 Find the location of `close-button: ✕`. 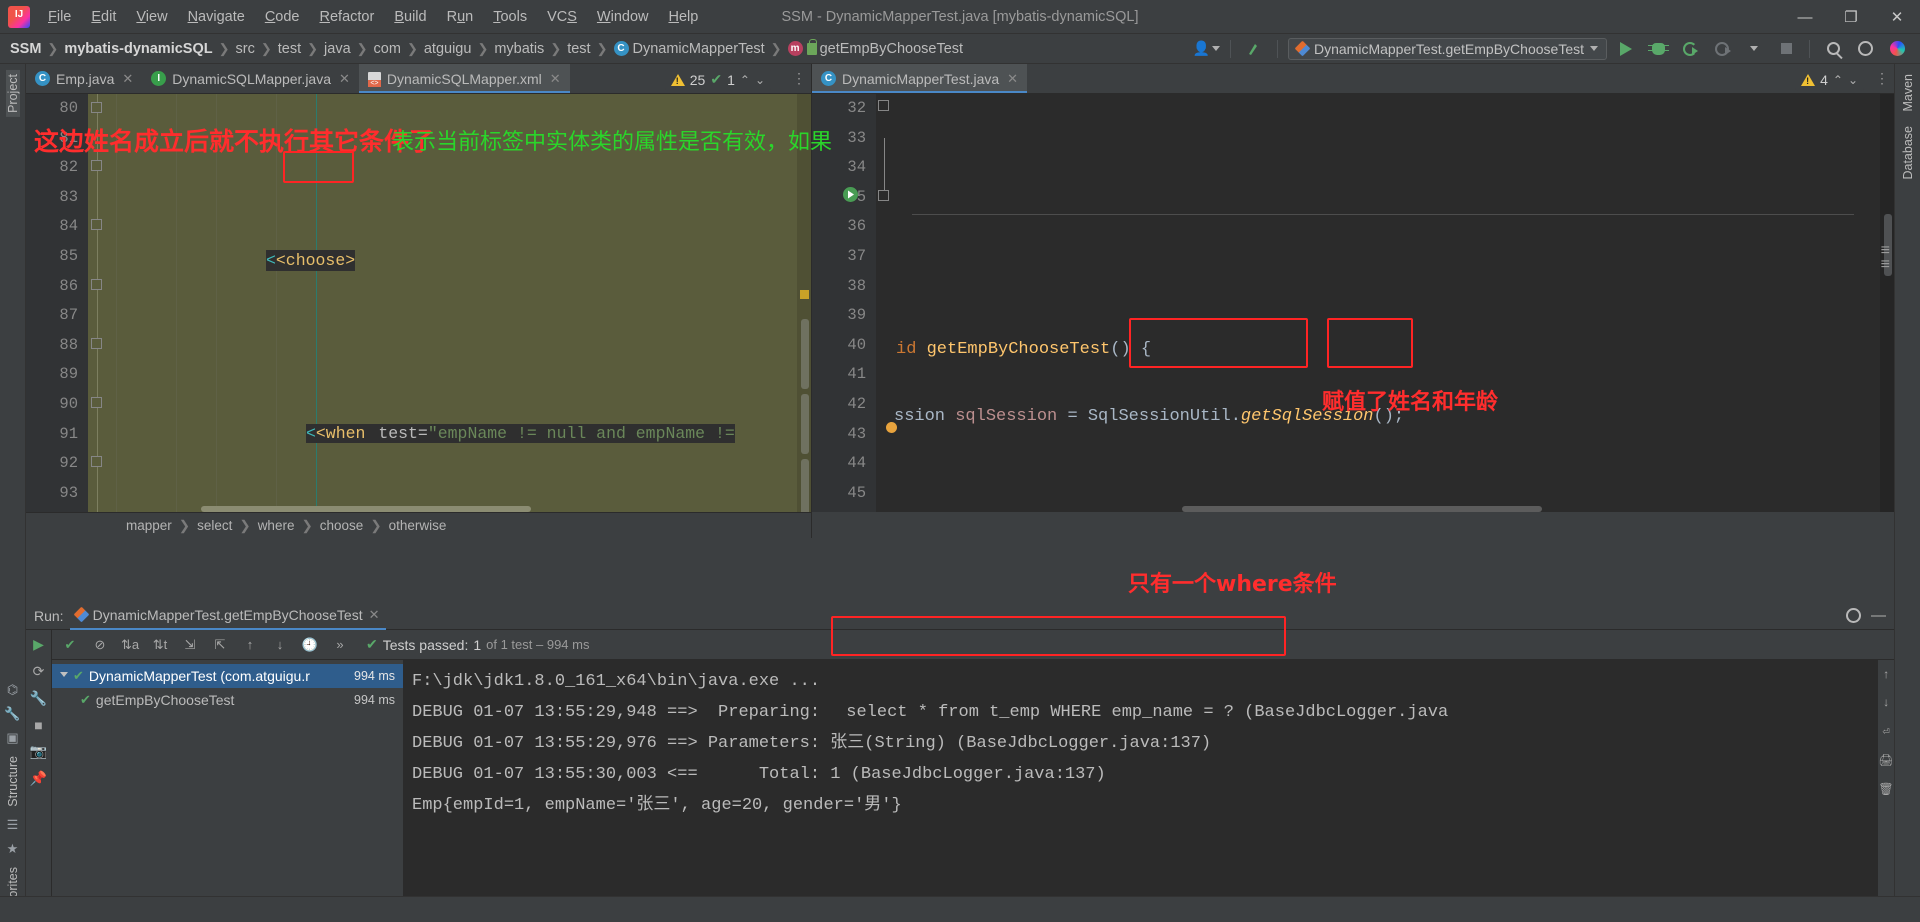

close-button: ✕ is located at coordinates (1897, 17).